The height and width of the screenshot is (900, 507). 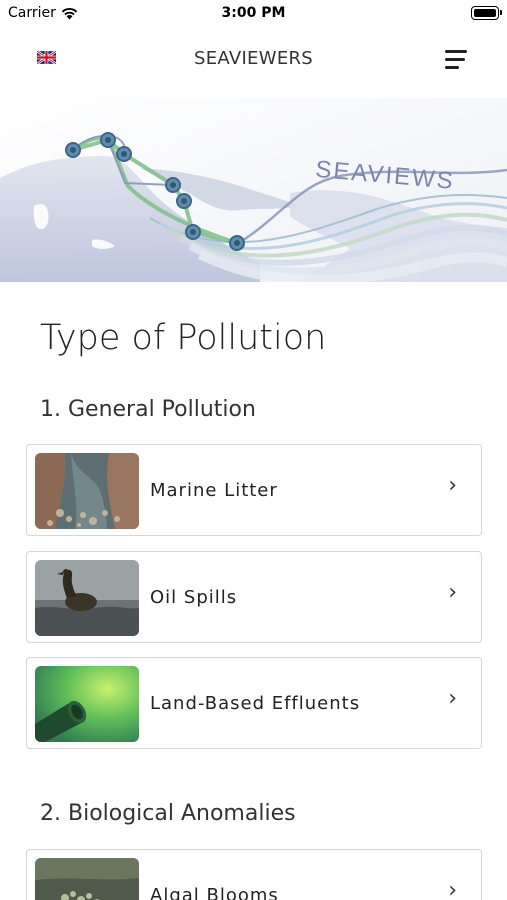 I want to click on page-title: Type of Pollution, so click(x=183, y=338).